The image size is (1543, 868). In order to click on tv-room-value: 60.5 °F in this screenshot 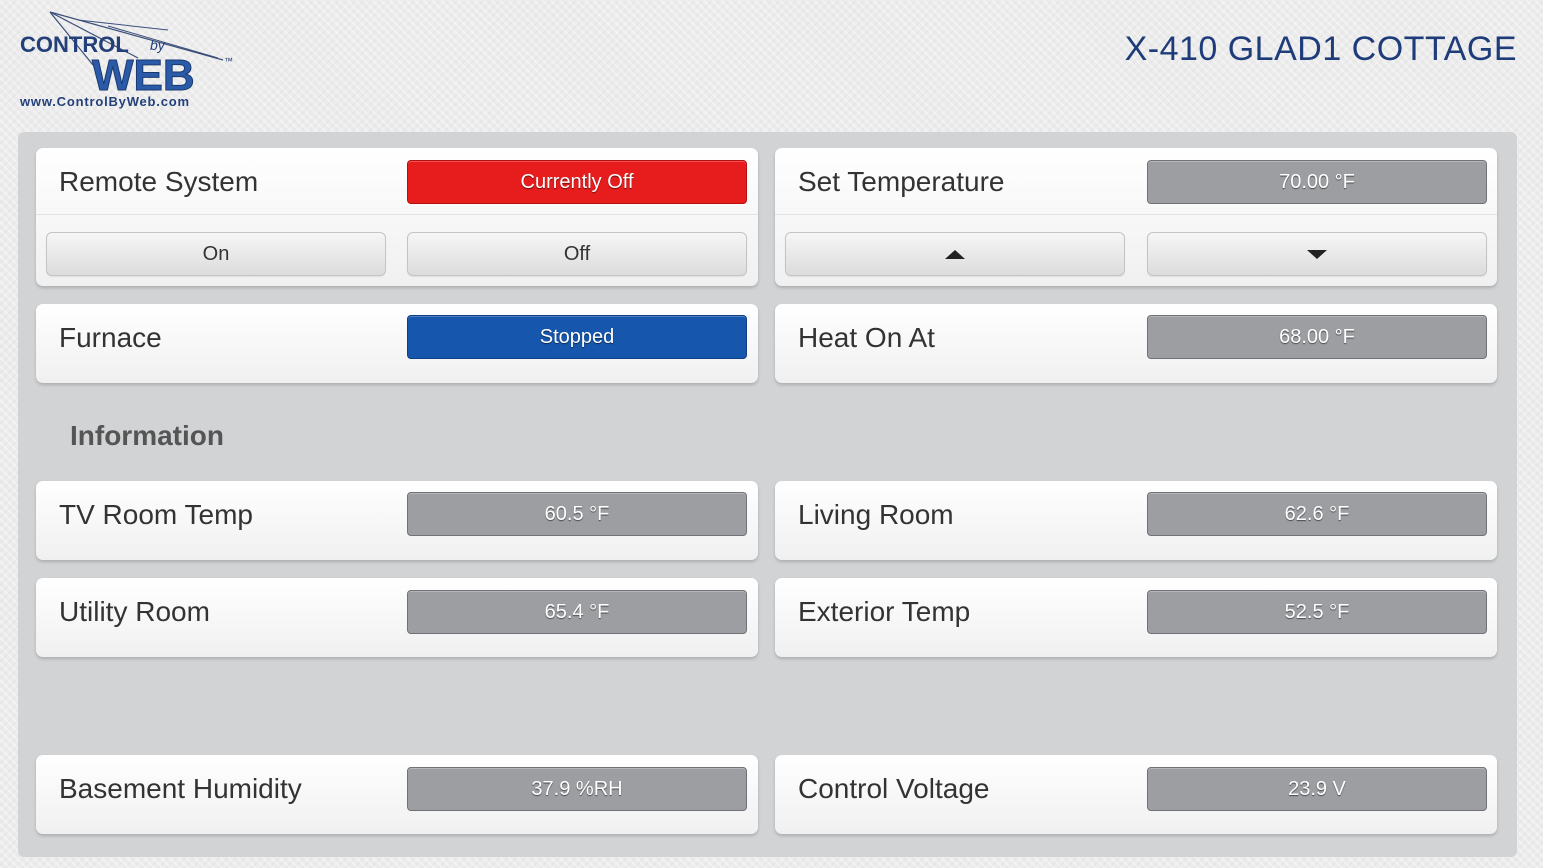, I will do `click(577, 514)`.